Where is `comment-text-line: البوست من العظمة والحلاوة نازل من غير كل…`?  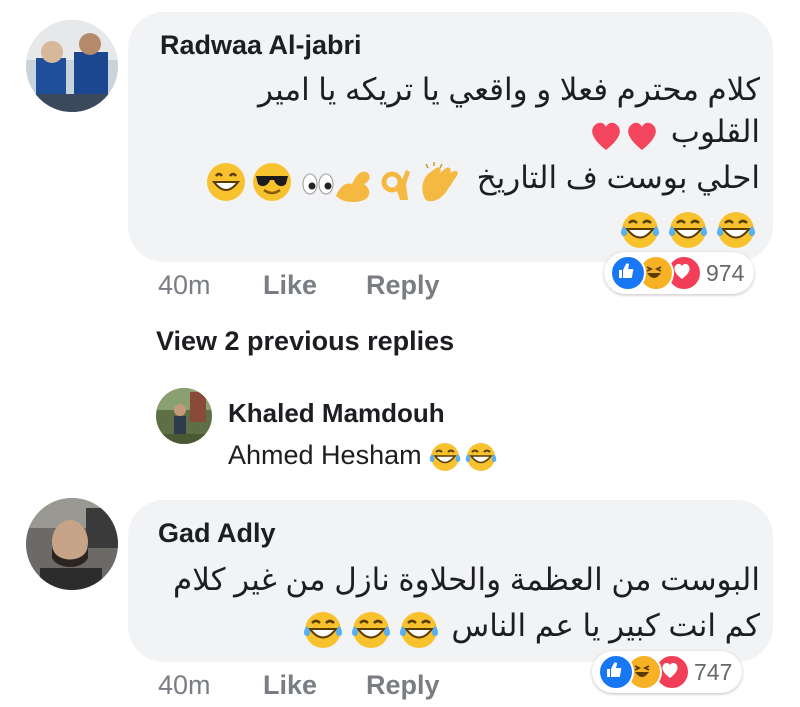 comment-text-line: البوست من العظمة والحلاوة نازل من غير كل… is located at coordinates (466, 579).